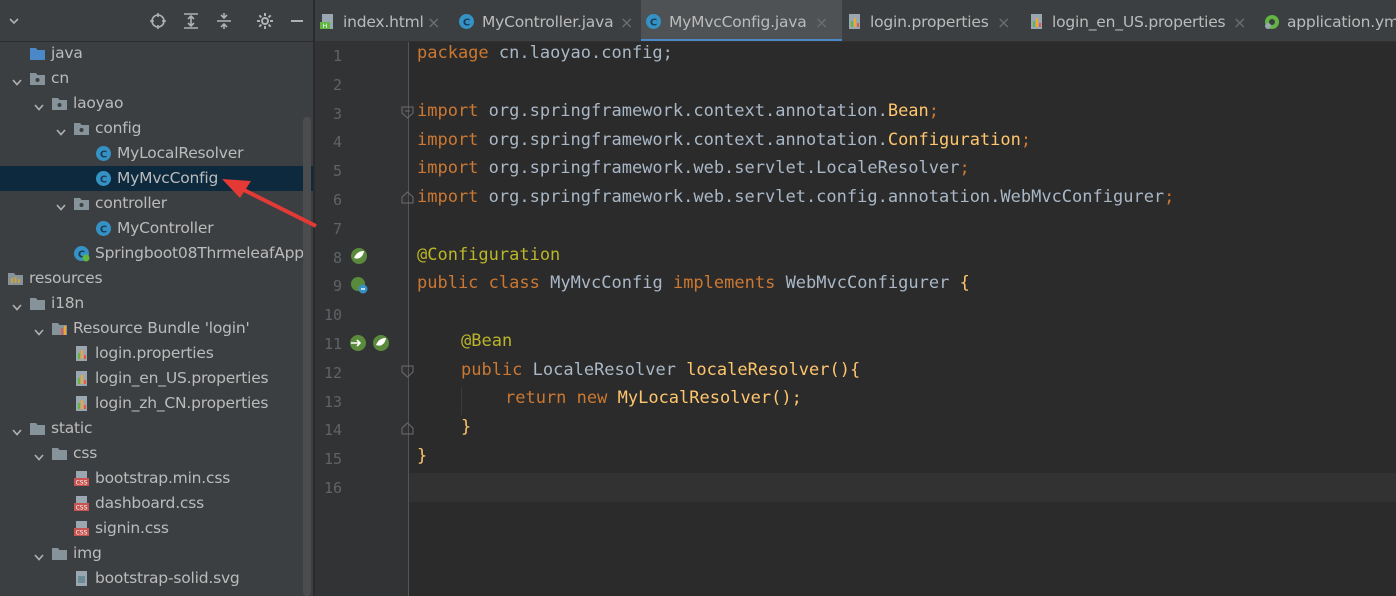 This screenshot has height=596, width=1396. What do you see at coordinates (156, 78) in the screenshot?
I see `tree-item-cn: cn` at bounding box center [156, 78].